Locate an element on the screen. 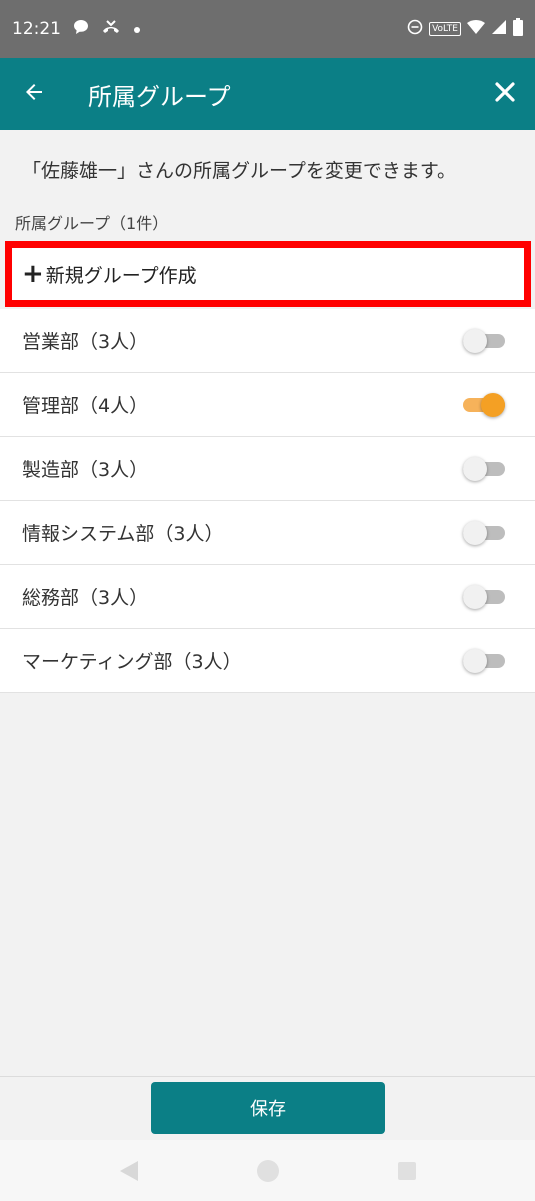 The image size is (535, 1201). group-row: 営業部（3人） is located at coordinates (267, 341).